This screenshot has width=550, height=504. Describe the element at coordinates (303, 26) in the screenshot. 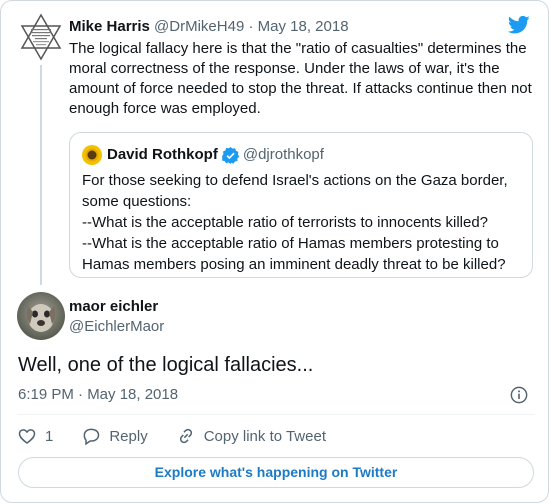

I see `parent-tweet-date: May 18, 2018` at that location.